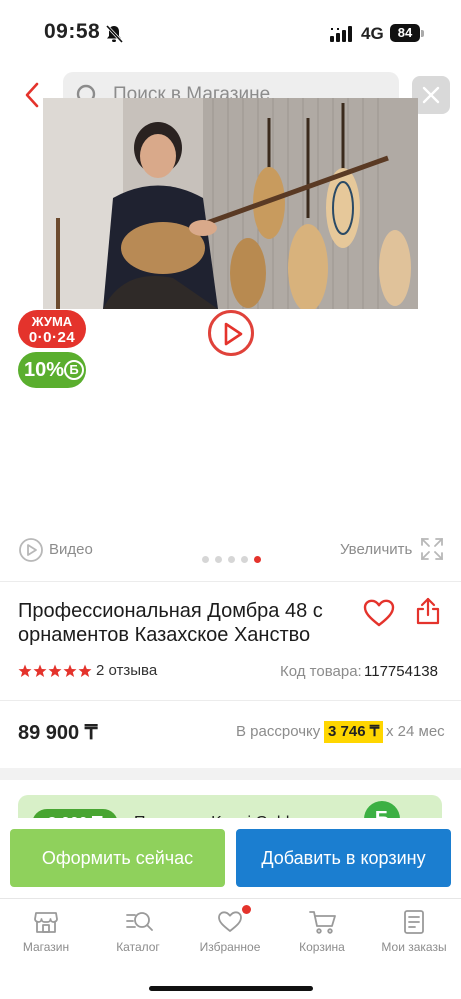 The image size is (461, 999). I want to click on reviews-link: 2 отзыва, so click(126, 670).